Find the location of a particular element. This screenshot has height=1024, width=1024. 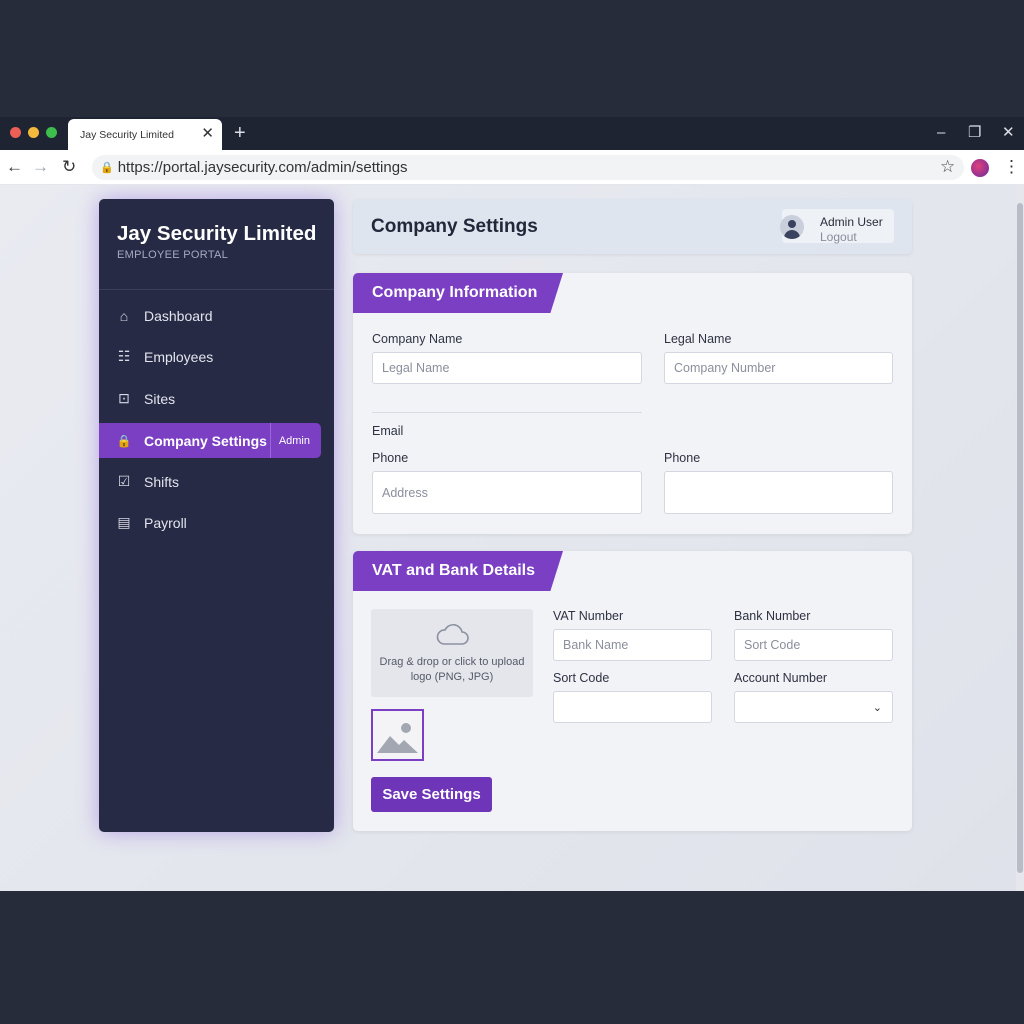

home-icon: ⌂ is located at coordinates (124, 315).